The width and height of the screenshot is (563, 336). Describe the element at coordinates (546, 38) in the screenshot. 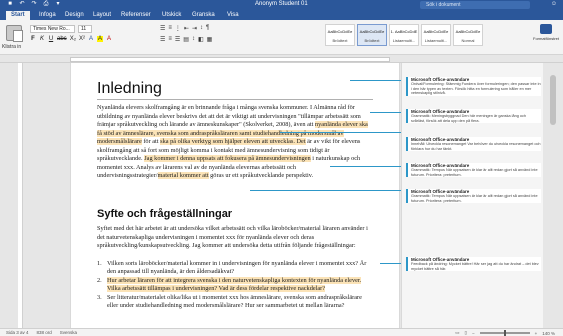

I see `styles-pane-label: Formatfönstret` at that location.